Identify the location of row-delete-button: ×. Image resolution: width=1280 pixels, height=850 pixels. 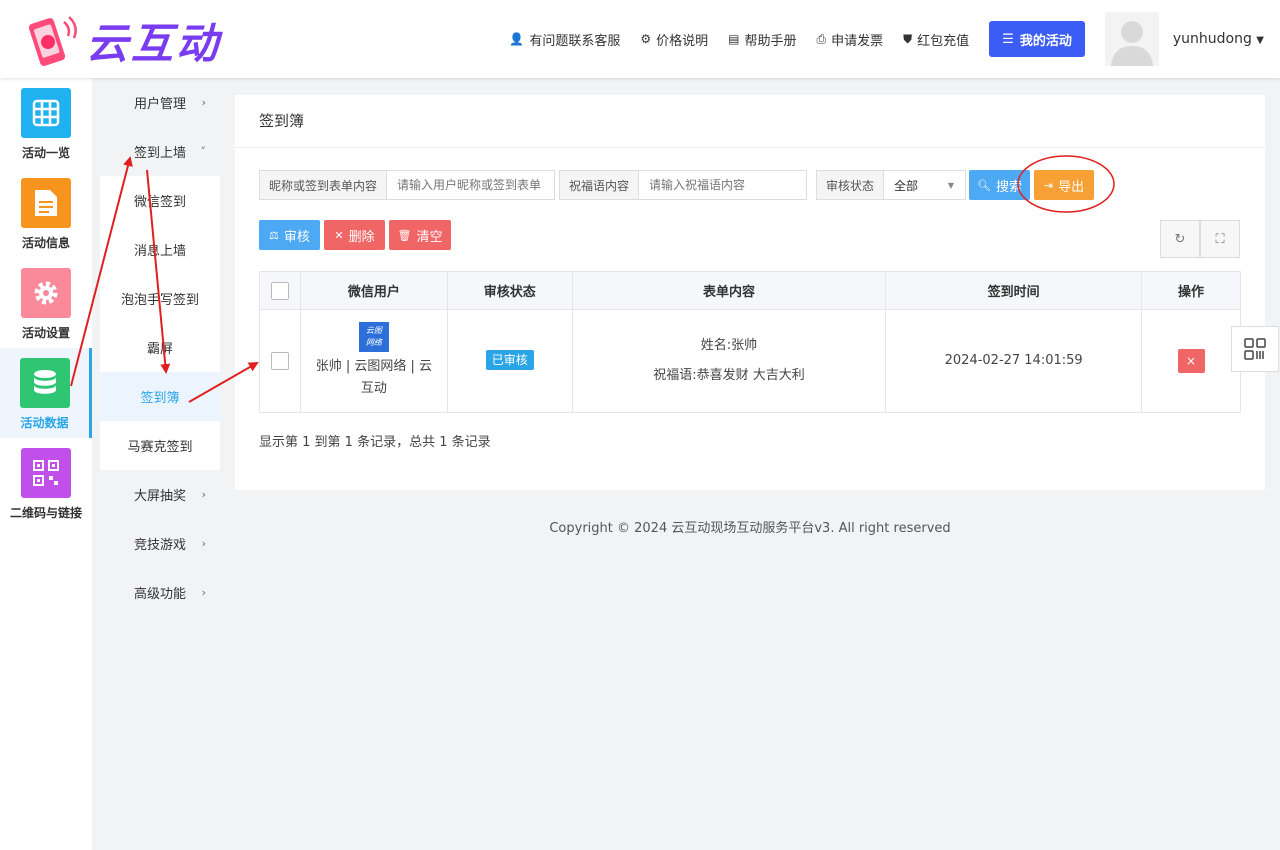
(1191, 361).